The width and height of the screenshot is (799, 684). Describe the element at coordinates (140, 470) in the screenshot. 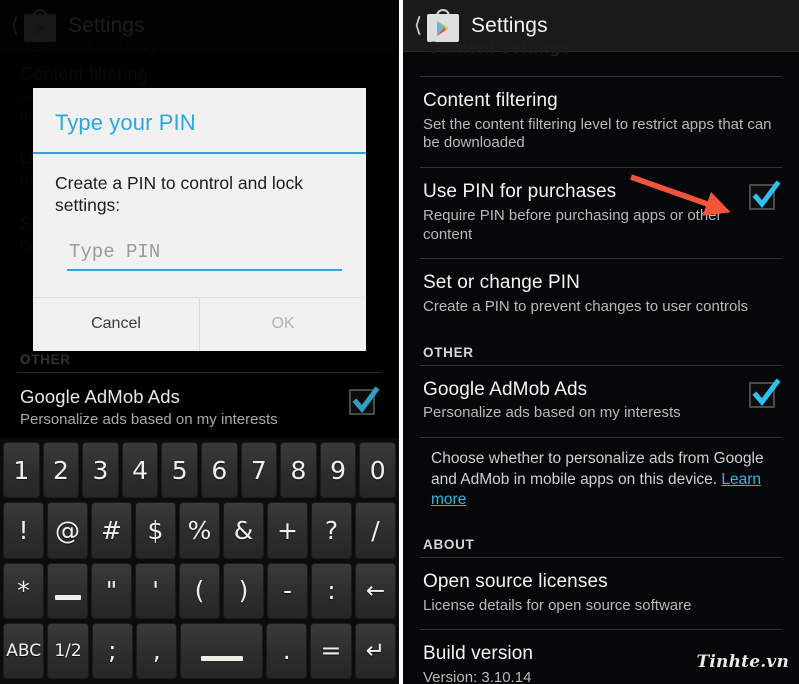

I see `key-4: 4` at that location.